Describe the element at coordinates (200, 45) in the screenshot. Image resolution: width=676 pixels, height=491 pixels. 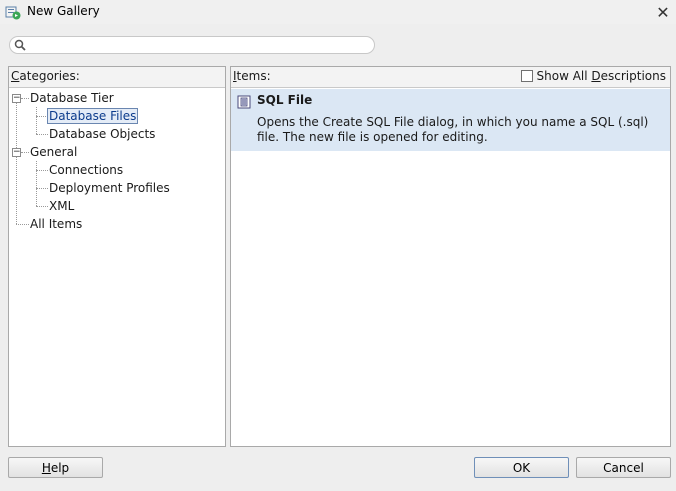
I see `search-input` at that location.